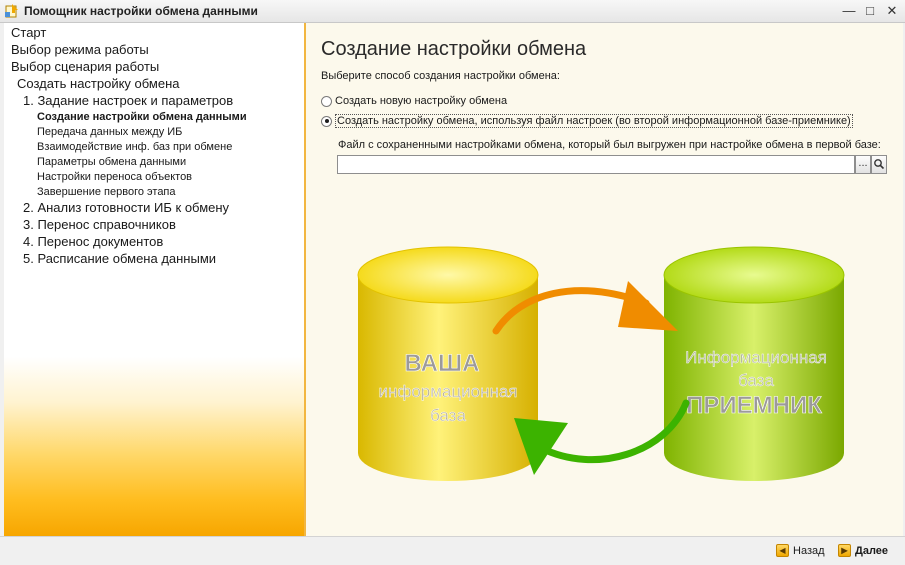  I want to click on close-icon: ✕, so click(892, 11).